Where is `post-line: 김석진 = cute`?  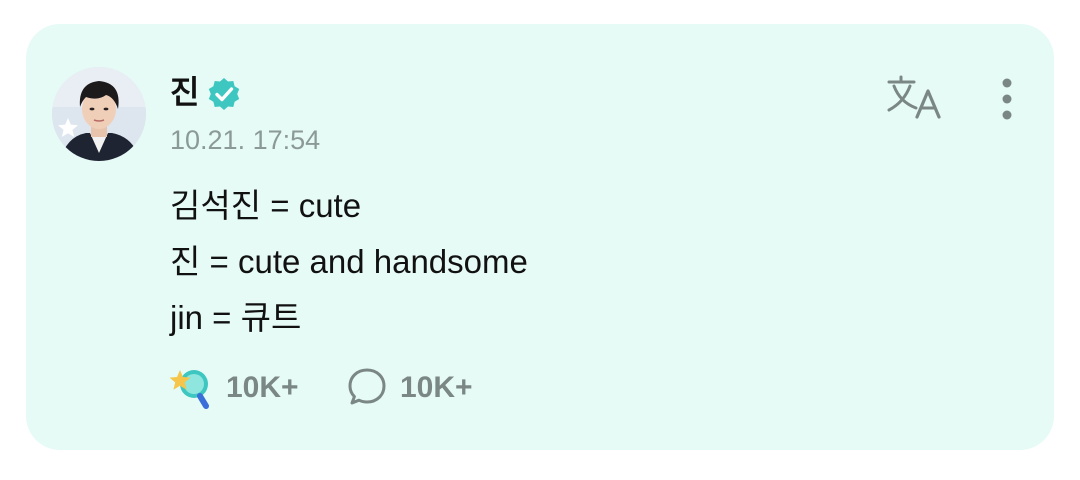
post-line: 김석진 = cute is located at coordinates (266, 205).